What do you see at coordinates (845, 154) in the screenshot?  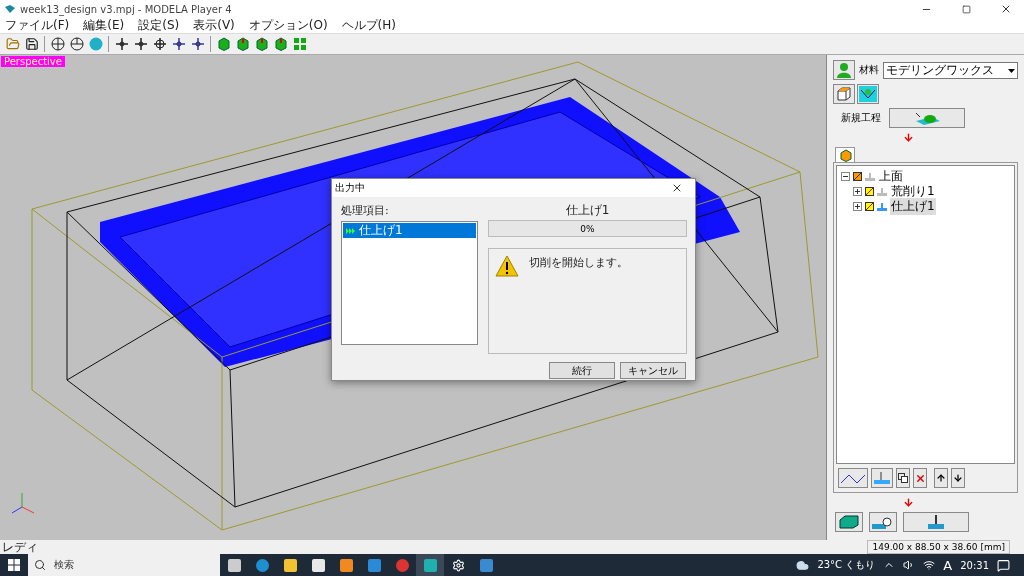 I see `tree-tab` at bounding box center [845, 154].